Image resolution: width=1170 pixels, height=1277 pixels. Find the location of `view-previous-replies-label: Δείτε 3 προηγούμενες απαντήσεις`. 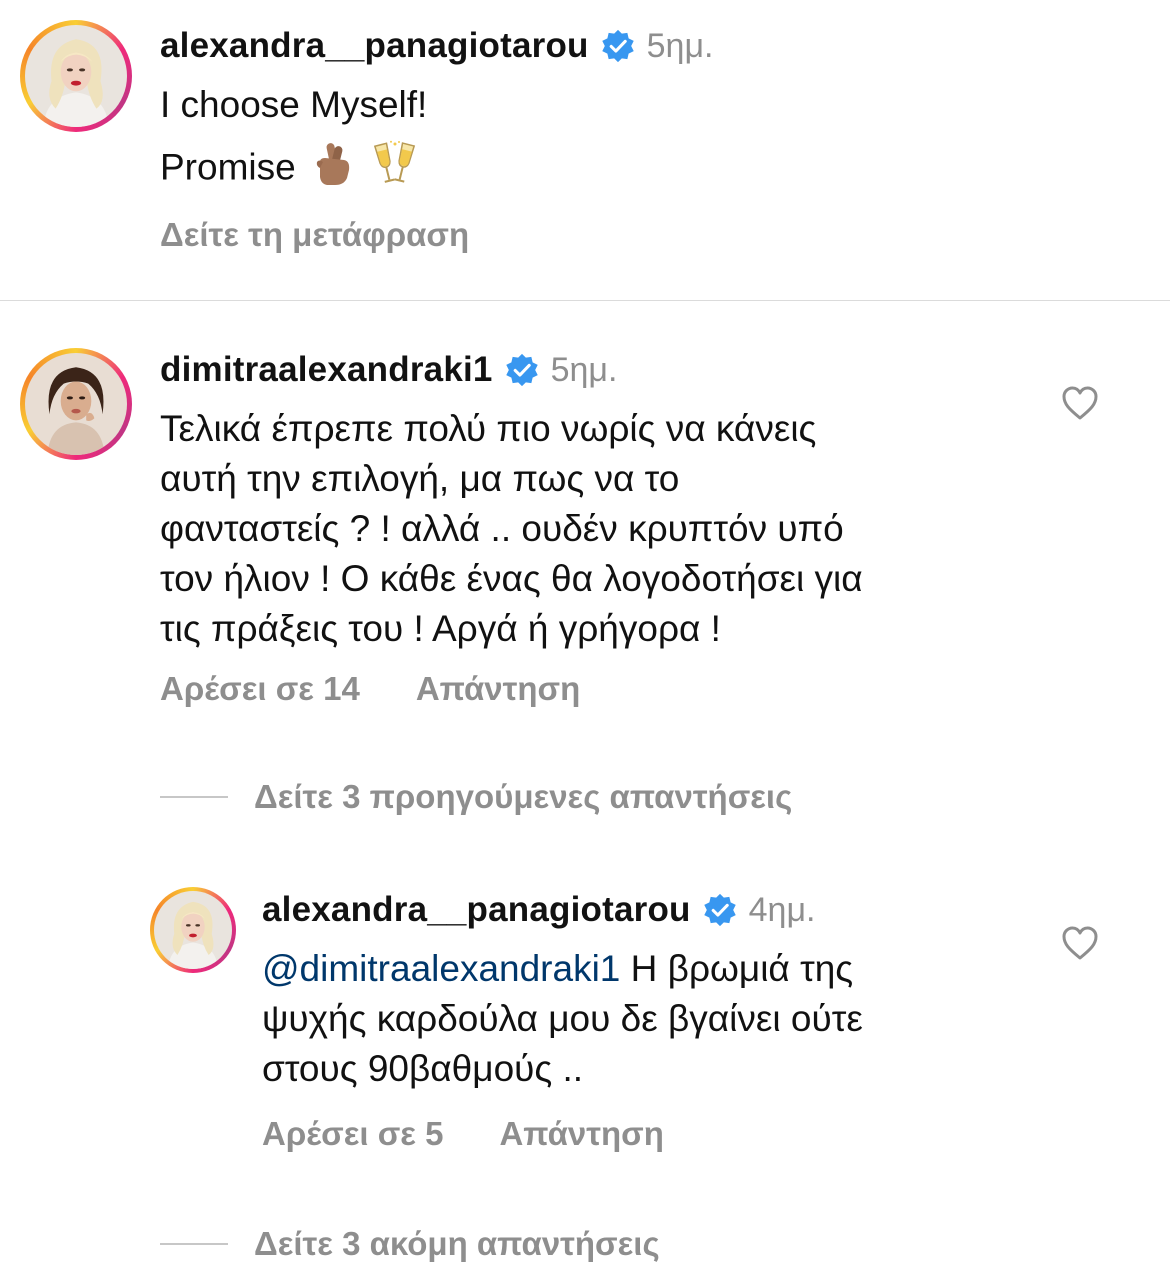

view-previous-replies-label: Δείτε 3 προηγούμενες απαντήσεις is located at coordinates (523, 797).